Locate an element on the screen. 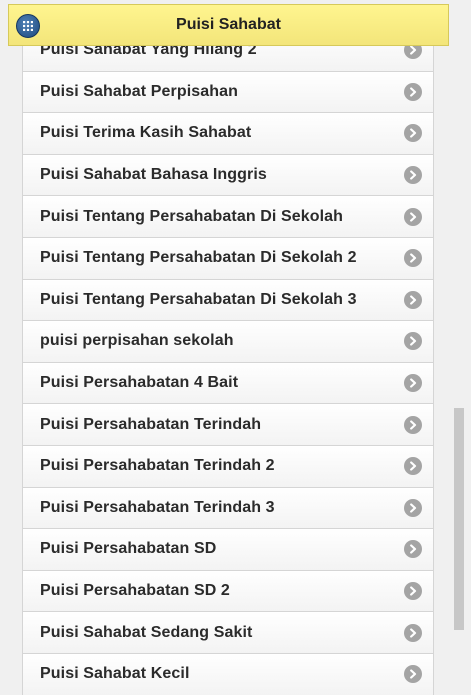  list-item: Puisi Tentang Persahabatan Di Sekolah is located at coordinates (228, 217).